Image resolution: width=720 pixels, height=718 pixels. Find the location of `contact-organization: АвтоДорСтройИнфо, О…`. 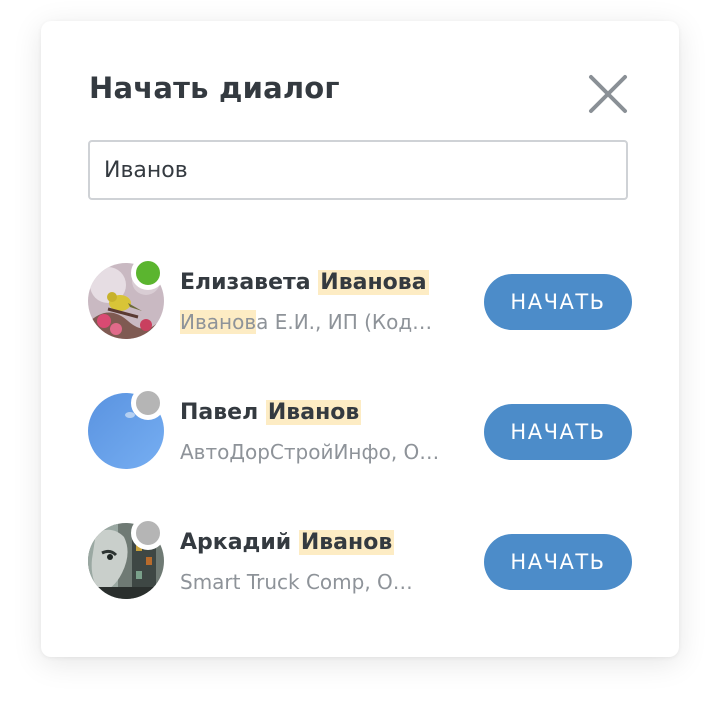

contact-organization: АвтоДорСтройИнфо, О… is located at coordinates (310, 452).